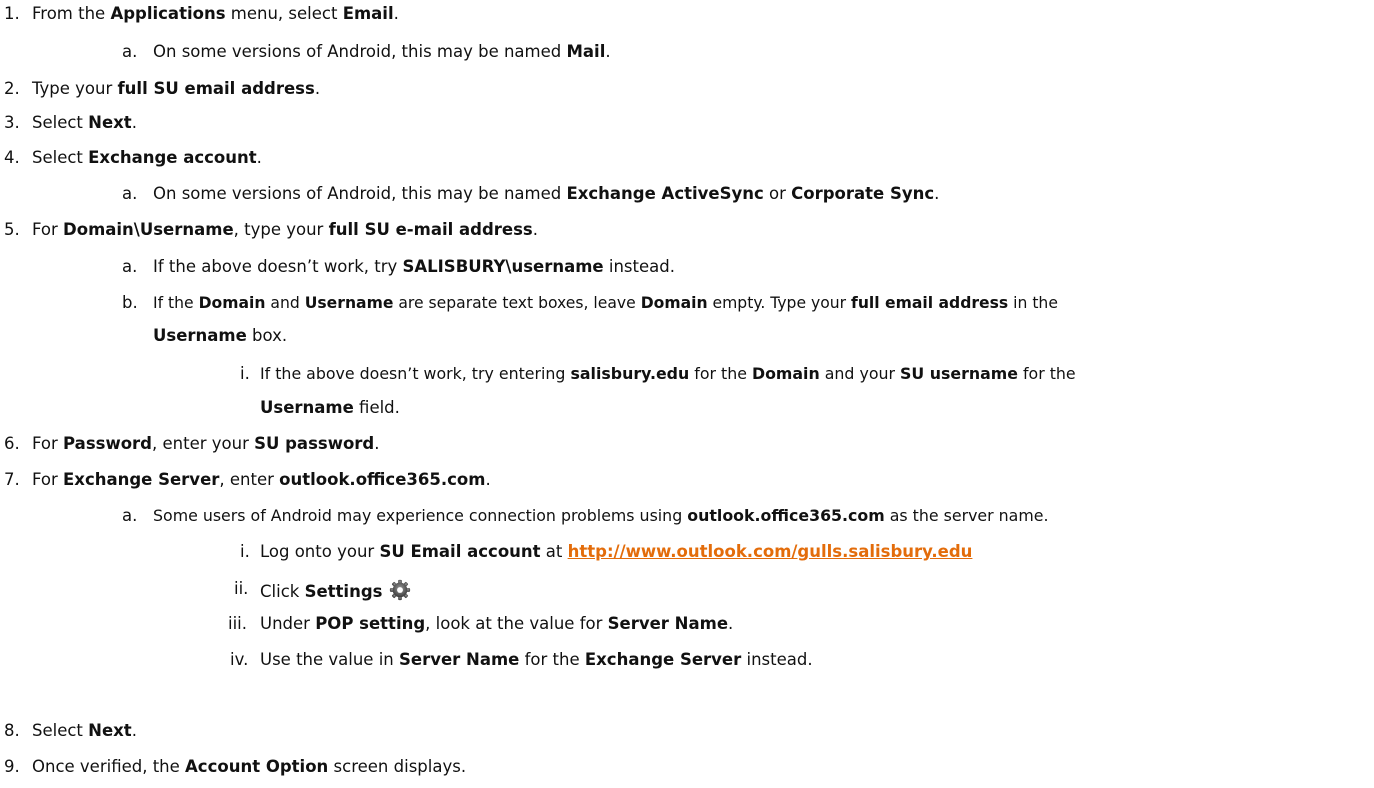 This screenshot has width=1374, height=788. I want to click on bold-run: Server Name, so click(668, 623).